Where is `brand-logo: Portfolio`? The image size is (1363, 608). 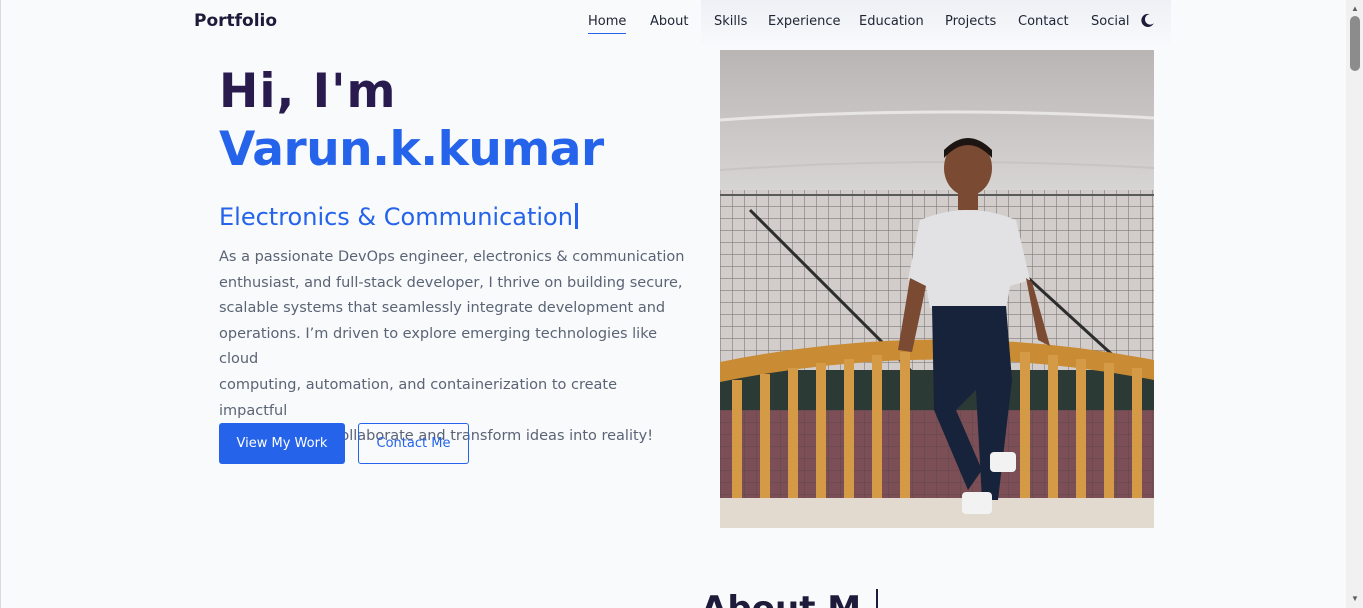
brand-logo: Portfolio is located at coordinates (235, 21).